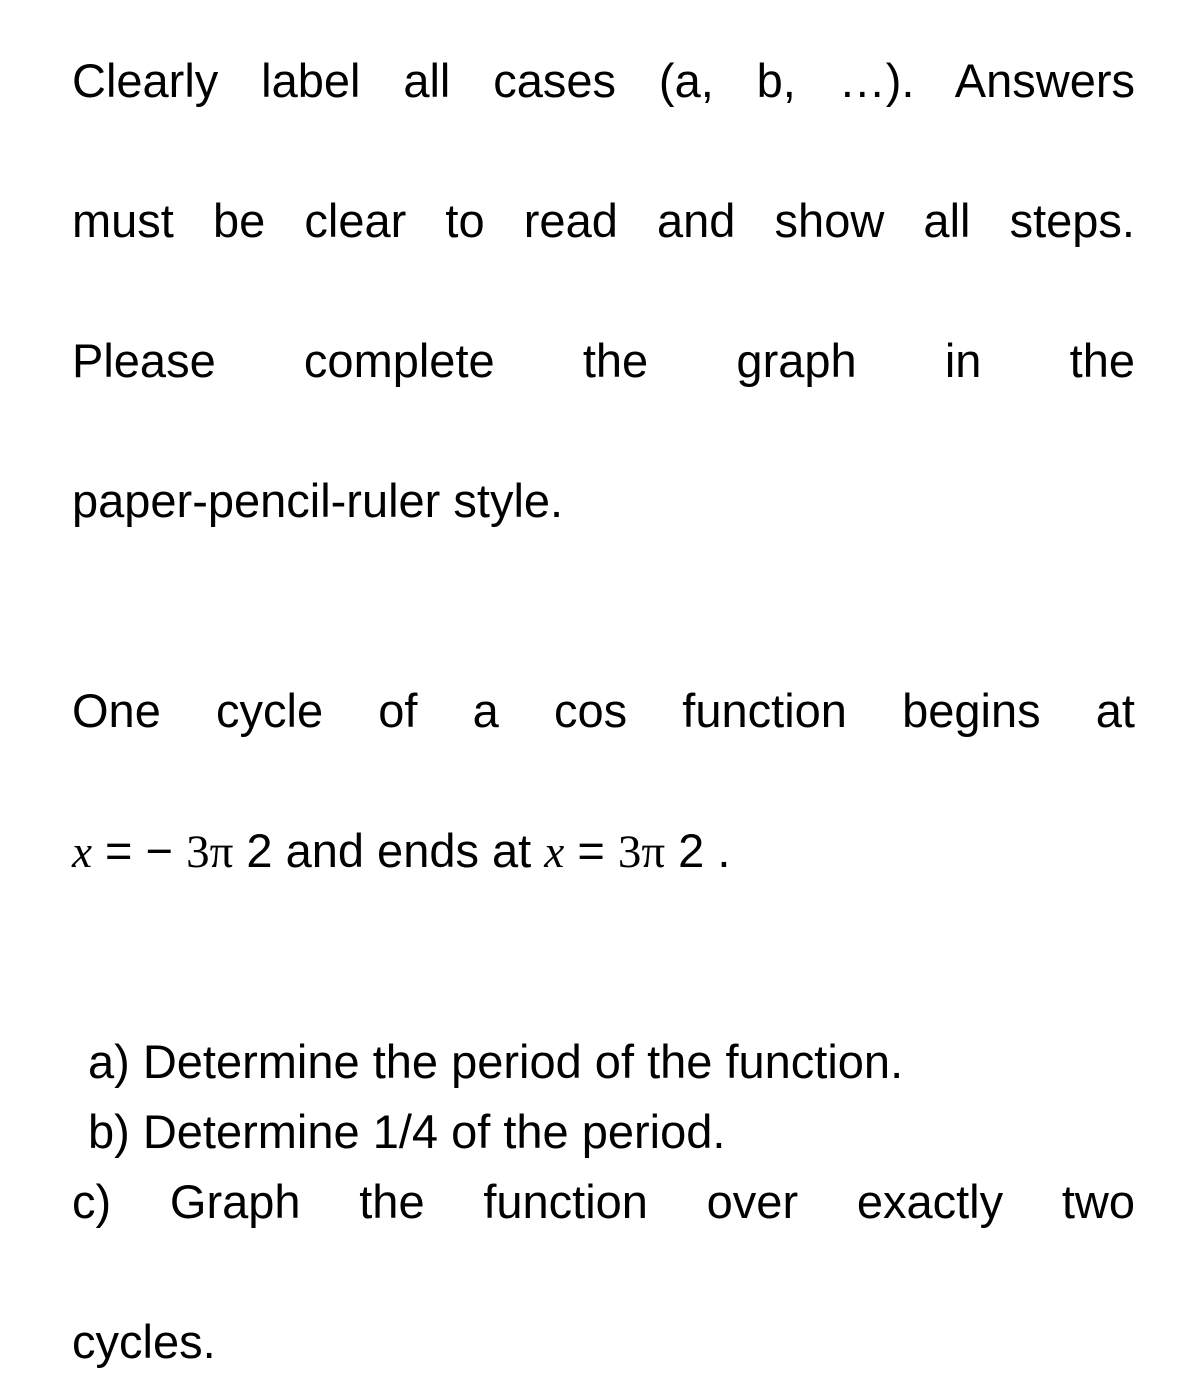 This screenshot has width=1200, height=1377. I want to click on task-item-a: a) Determine the period of the function., so click(496, 1061).